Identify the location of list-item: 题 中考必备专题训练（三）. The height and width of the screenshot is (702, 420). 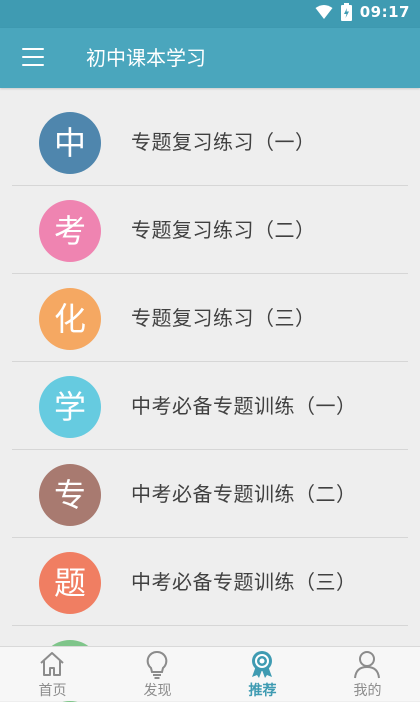
(210, 582).